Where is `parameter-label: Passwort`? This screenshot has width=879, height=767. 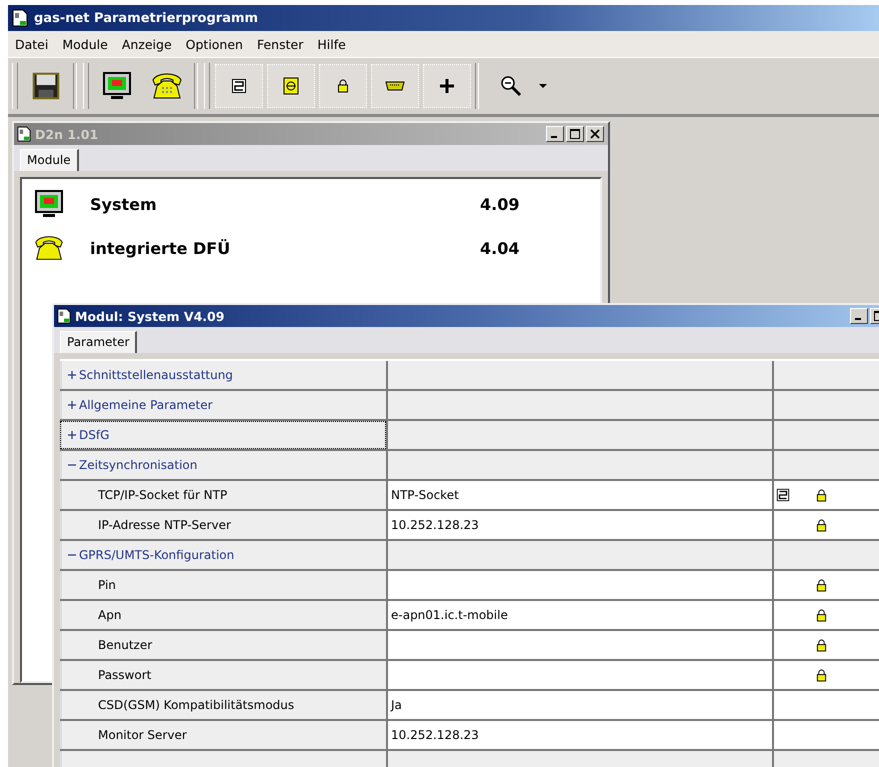 parameter-label: Passwort is located at coordinates (125, 675).